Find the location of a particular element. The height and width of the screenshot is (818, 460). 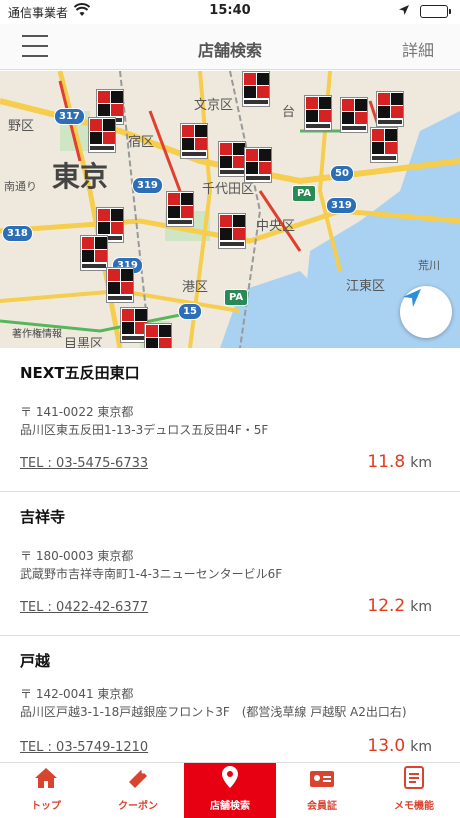

status-bar: 通信事業者 15:40 is located at coordinates (230, 12).